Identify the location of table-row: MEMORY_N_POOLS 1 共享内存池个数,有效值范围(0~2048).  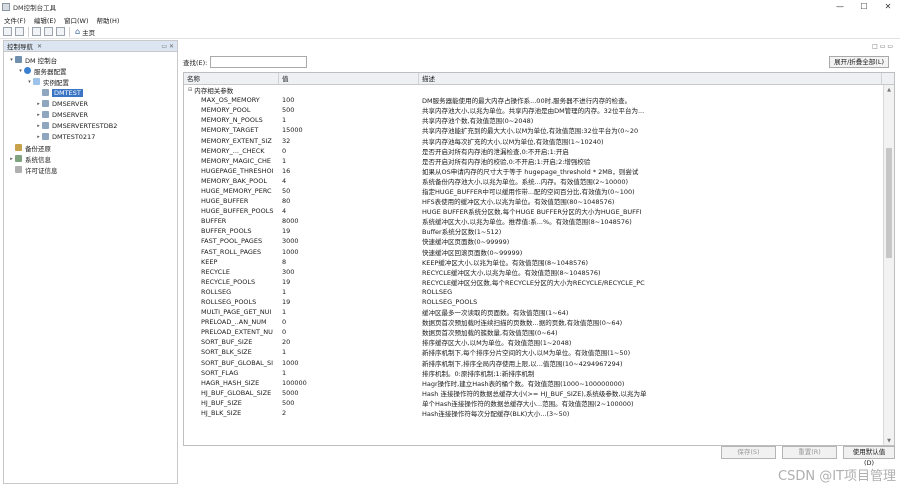
(539, 120).